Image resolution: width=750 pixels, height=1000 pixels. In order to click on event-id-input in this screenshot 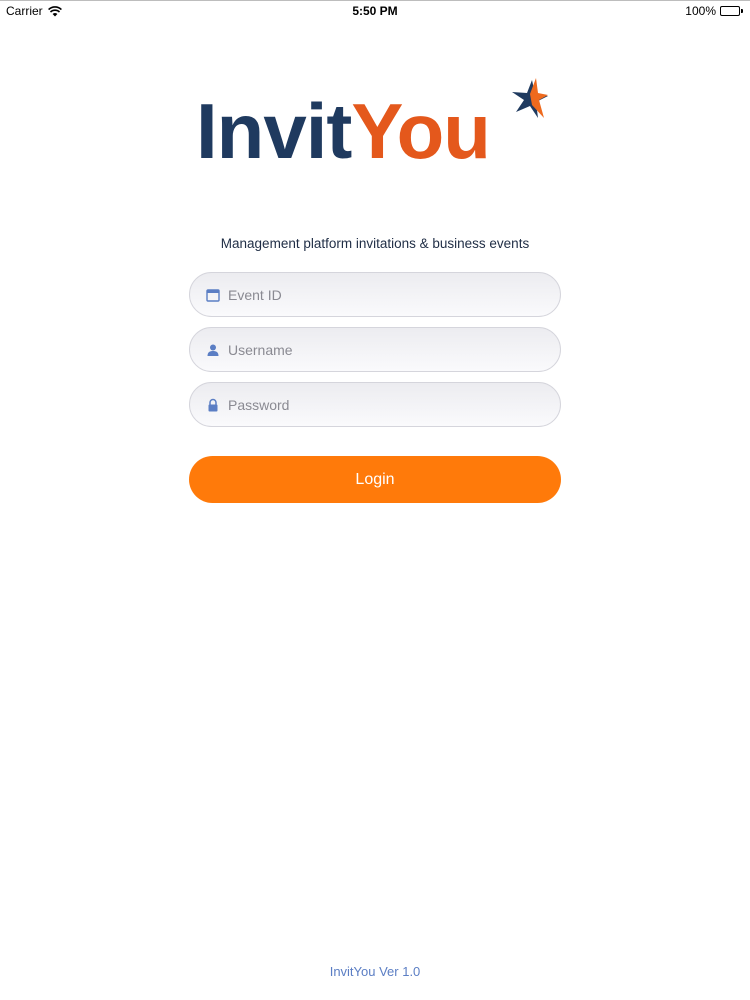, I will do `click(378, 294)`.